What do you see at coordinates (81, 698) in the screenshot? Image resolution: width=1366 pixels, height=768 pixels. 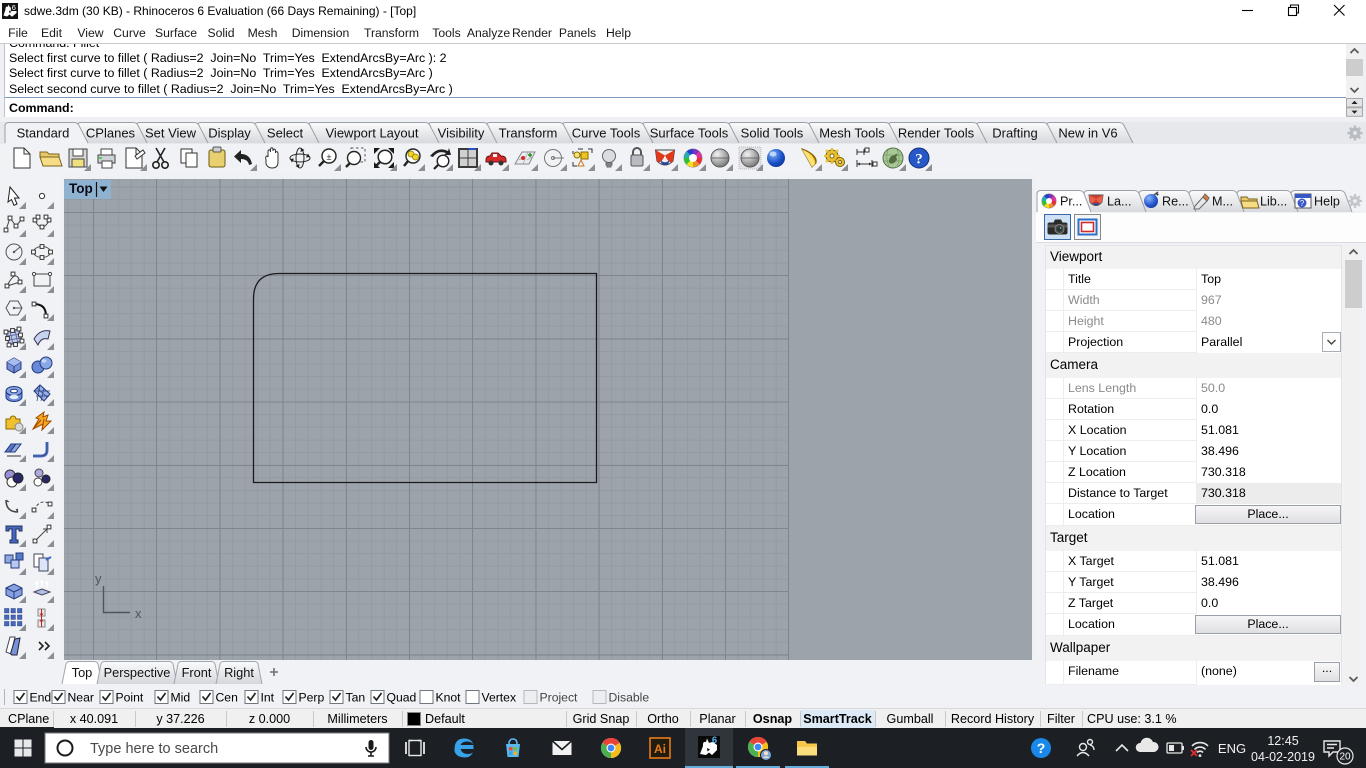 I see `svg-text: Near` at bounding box center [81, 698].